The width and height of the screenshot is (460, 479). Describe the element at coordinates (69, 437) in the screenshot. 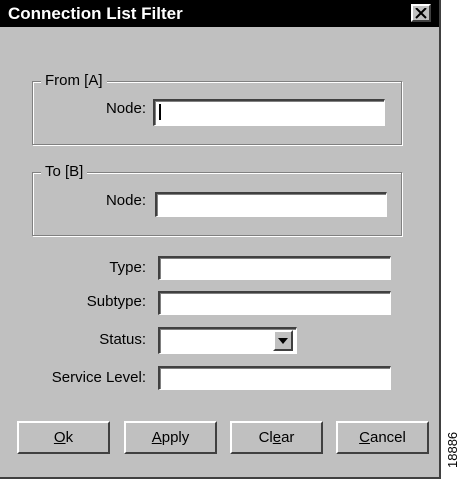

I see `ok-label-rest: k` at that location.